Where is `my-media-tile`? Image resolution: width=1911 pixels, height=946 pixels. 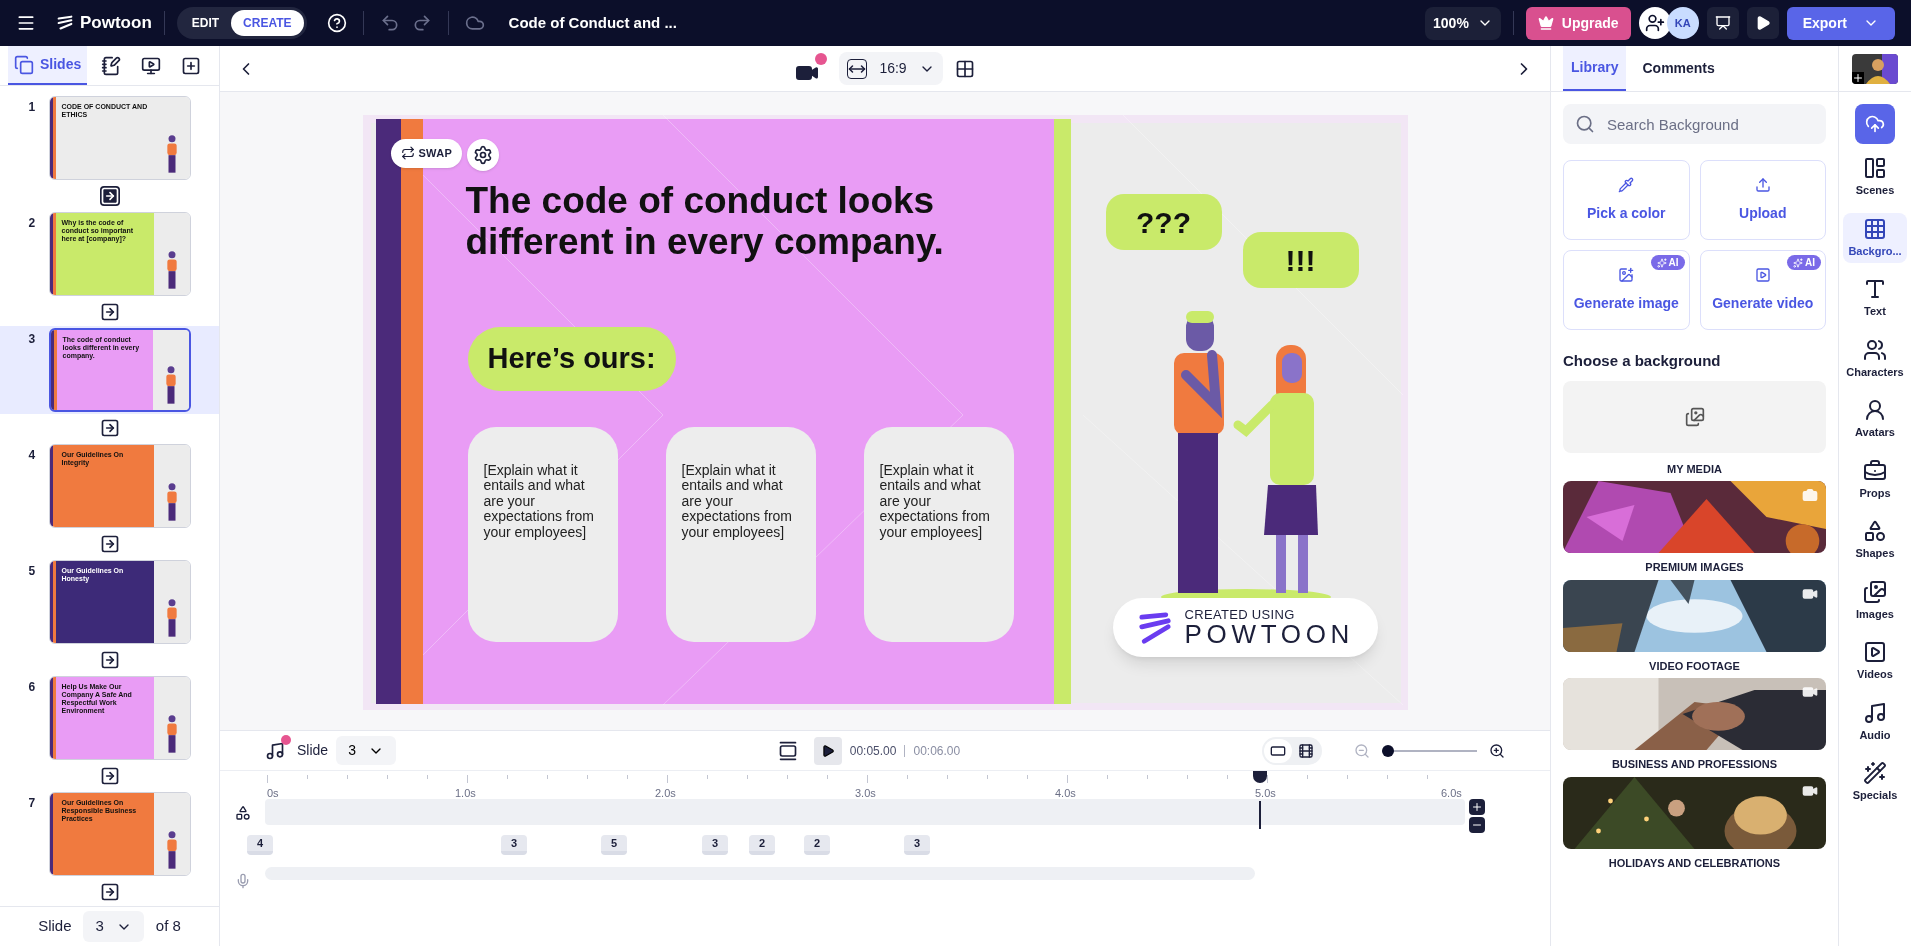
my-media-tile is located at coordinates (1694, 416).